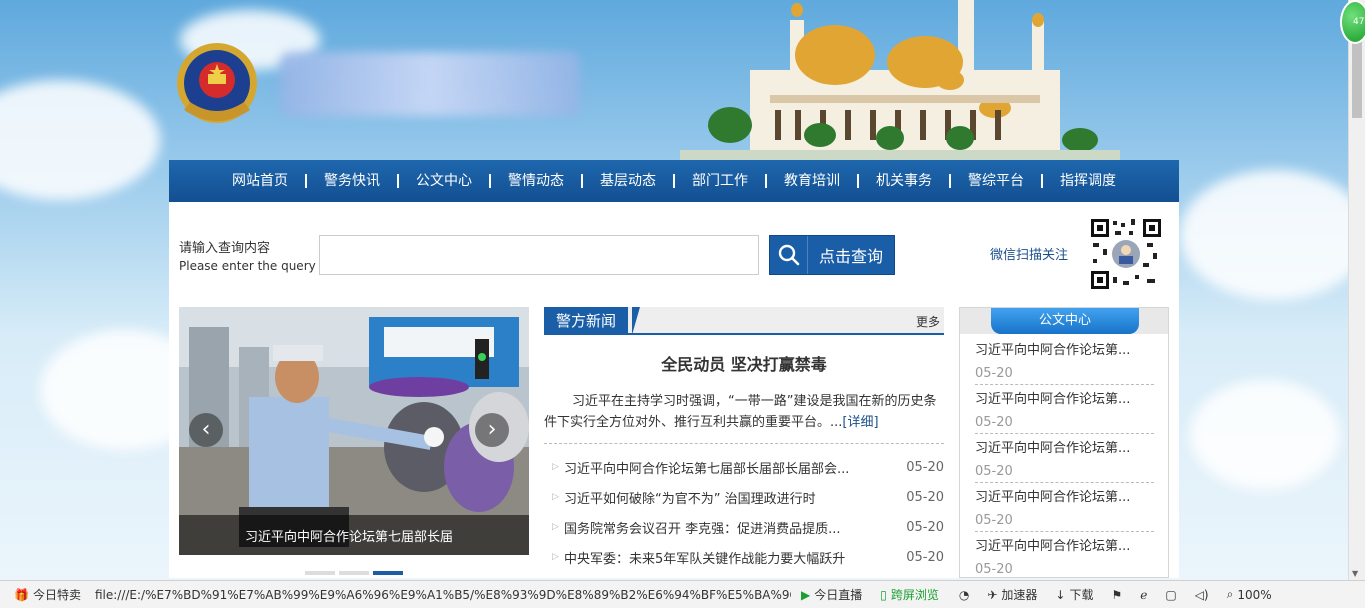 The height and width of the screenshot is (608, 1365). What do you see at coordinates (992, 594) in the screenshot?
I see `rocket-icon: ✈` at bounding box center [992, 594].